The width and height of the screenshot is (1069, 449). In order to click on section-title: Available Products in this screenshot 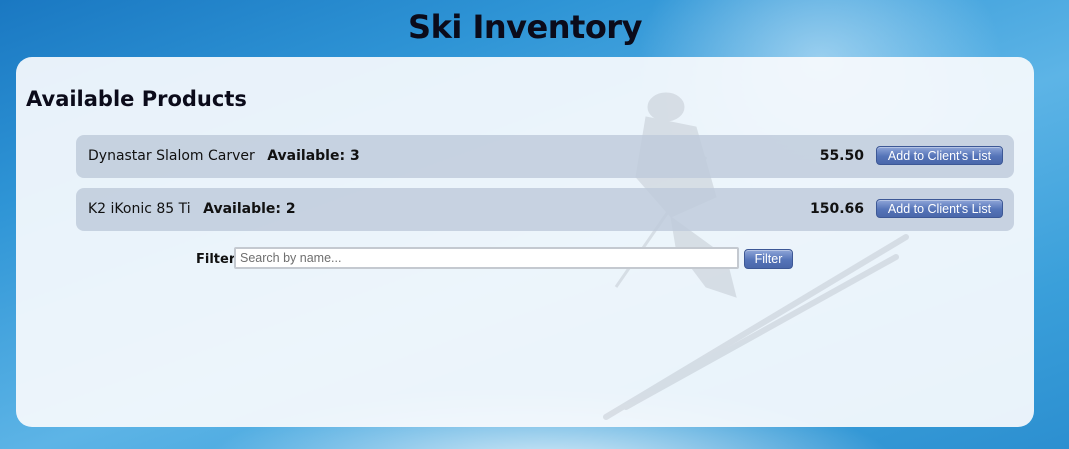, I will do `click(136, 99)`.